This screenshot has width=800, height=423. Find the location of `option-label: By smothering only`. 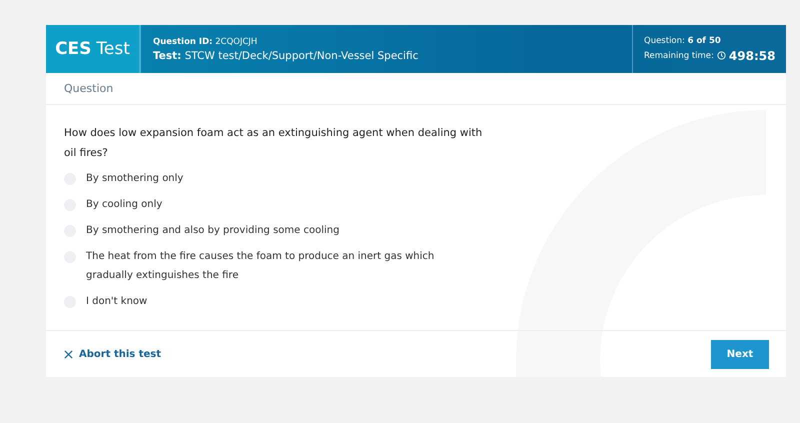

option-label: By smothering only is located at coordinates (135, 179).